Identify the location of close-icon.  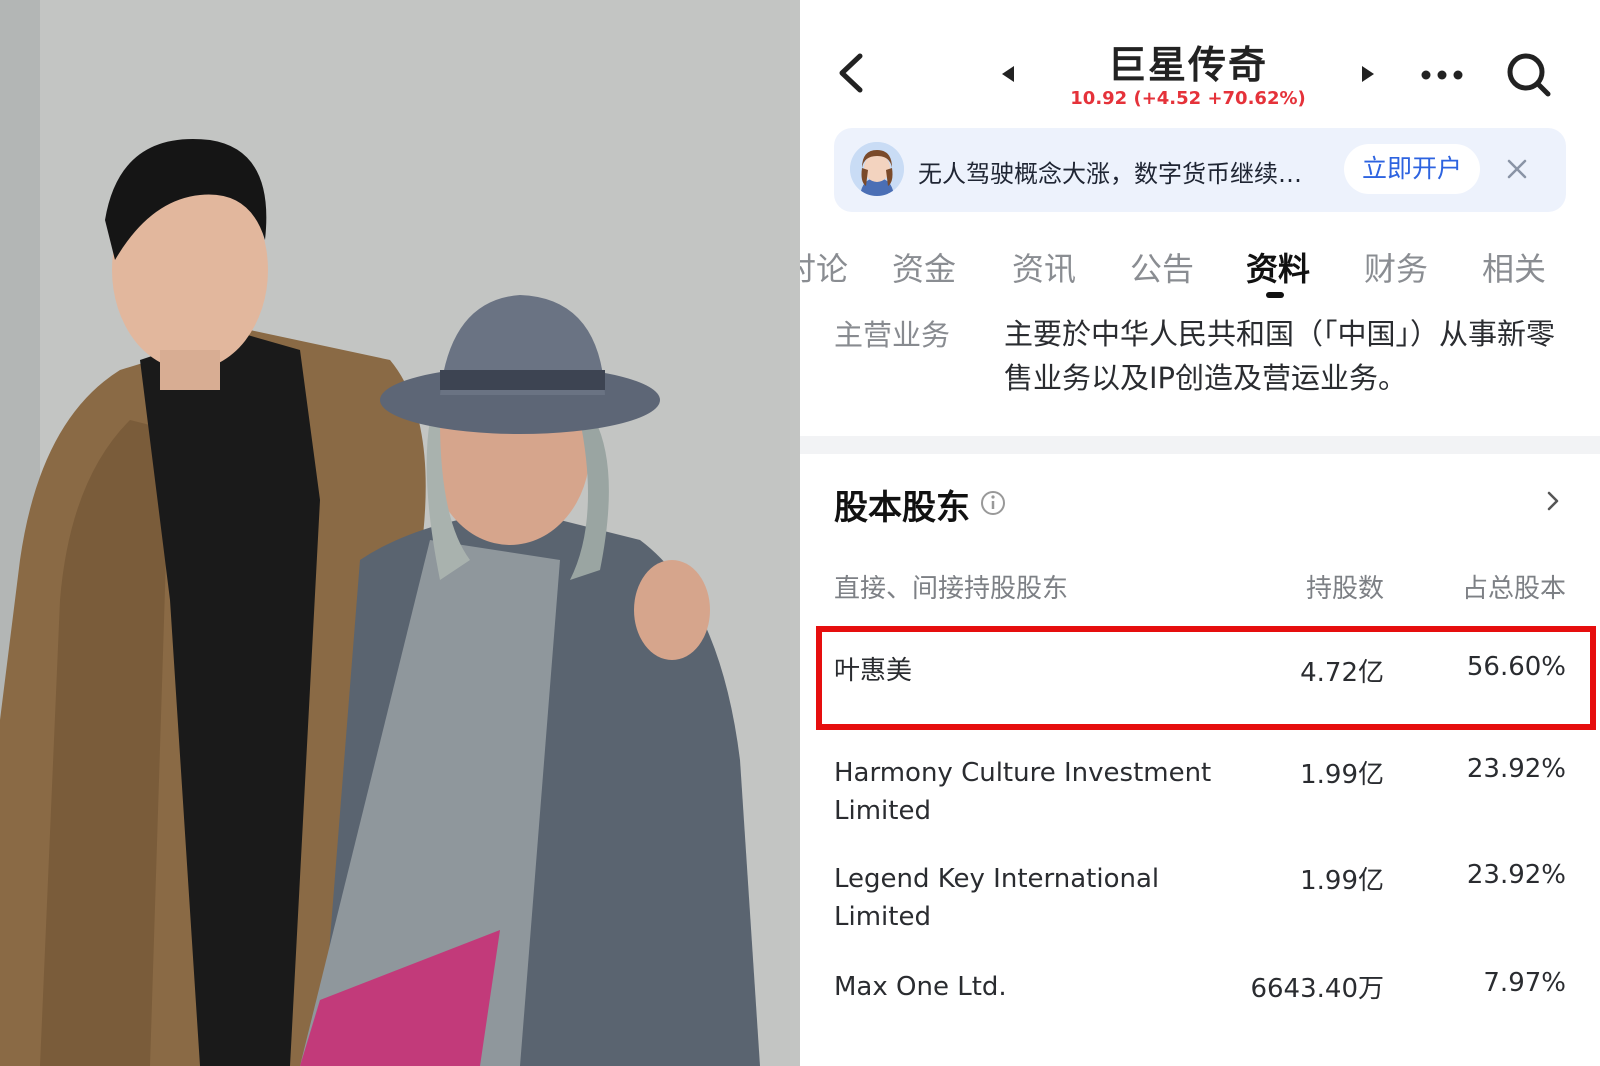
(1517, 169).